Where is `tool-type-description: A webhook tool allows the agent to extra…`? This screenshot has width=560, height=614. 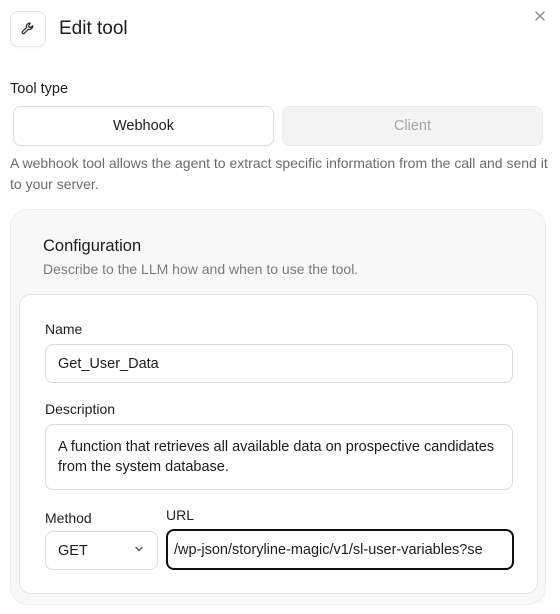 tool-type-description: A webhook tool allows the agent to extra… is located at coordinates (279, 173).